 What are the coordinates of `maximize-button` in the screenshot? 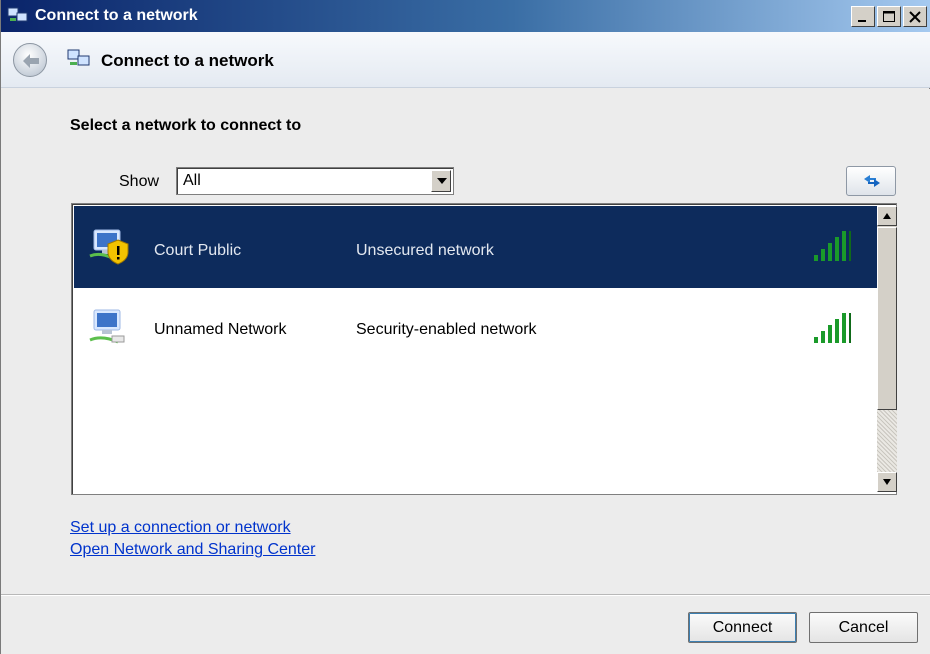 It's located at (889, 16).